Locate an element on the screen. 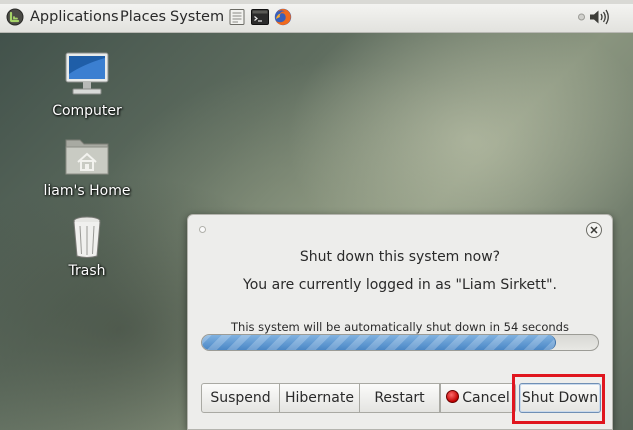  desktop-icon-computer: Computer is located at coordinates (87, 85).